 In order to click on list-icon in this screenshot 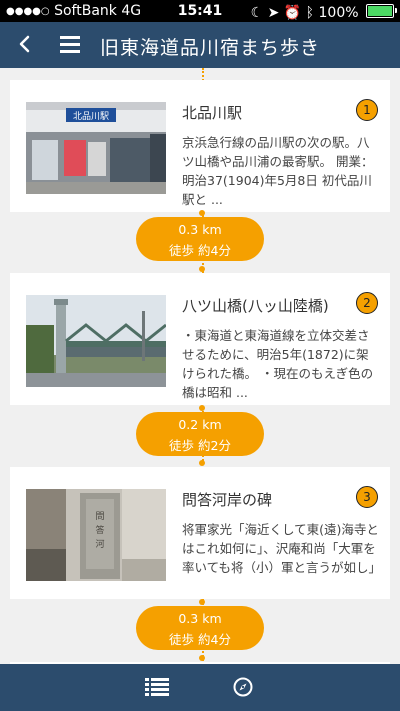, I will do `click(157, 687)`.